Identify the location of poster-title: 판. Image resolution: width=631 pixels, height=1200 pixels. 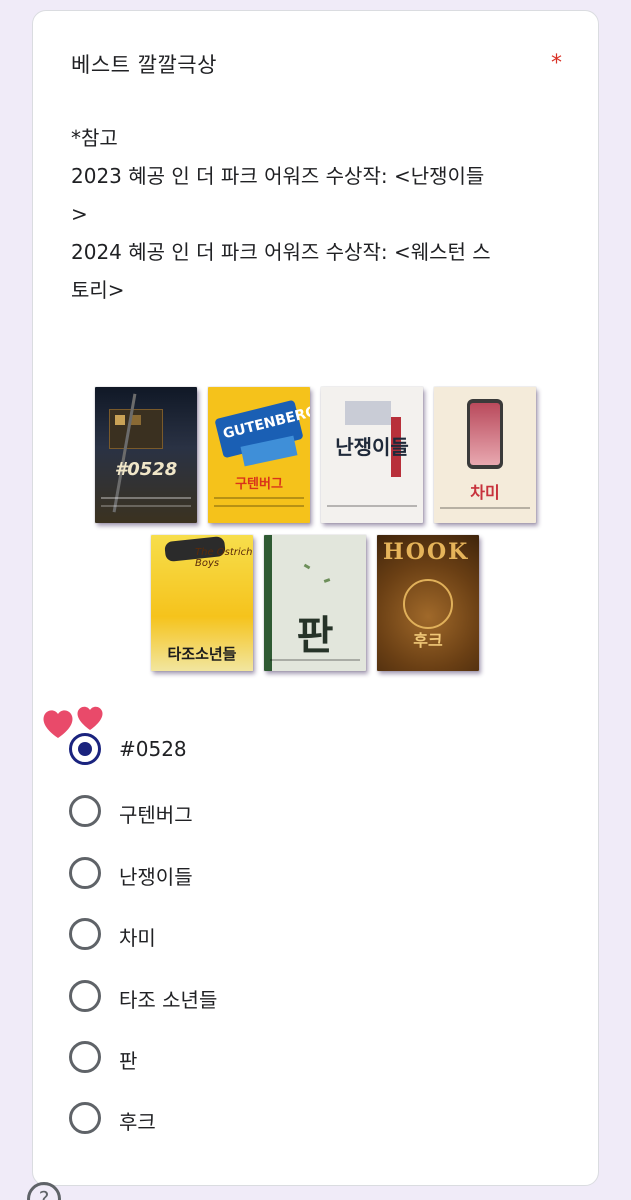
(315, 636).